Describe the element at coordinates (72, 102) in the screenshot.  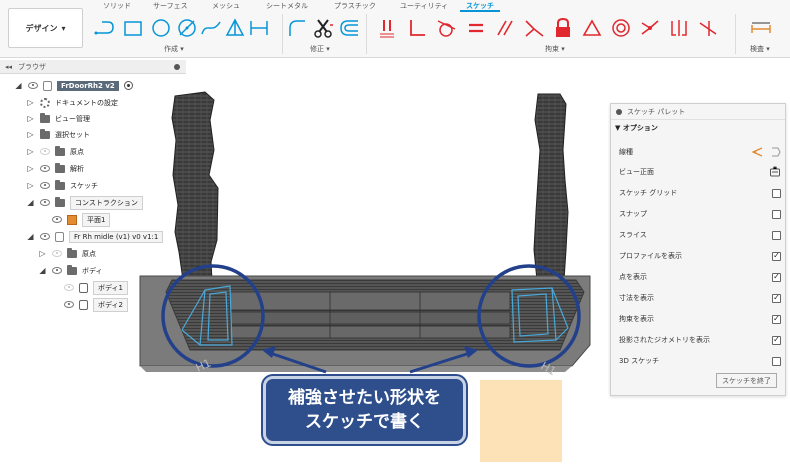
I see `tree-item-document-settings: ▷ ドキュメントの設定` at that location.